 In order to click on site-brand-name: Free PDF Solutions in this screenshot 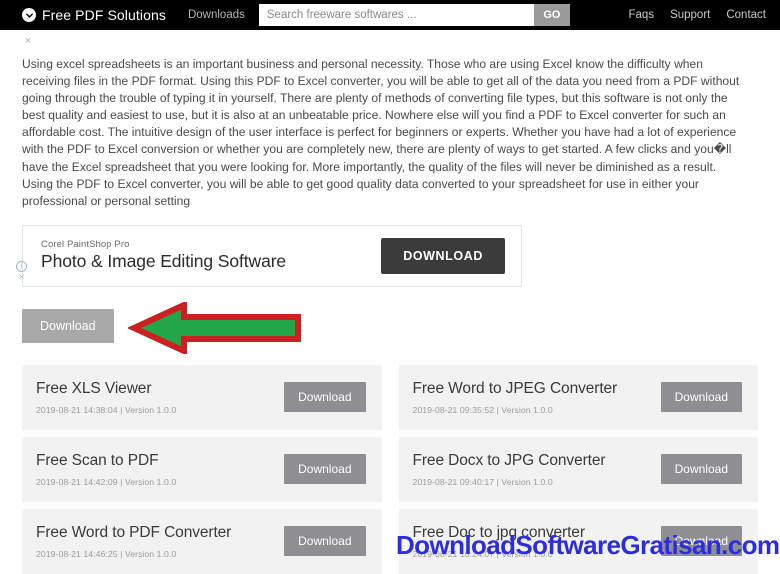, I will do `click(104, 15)`.